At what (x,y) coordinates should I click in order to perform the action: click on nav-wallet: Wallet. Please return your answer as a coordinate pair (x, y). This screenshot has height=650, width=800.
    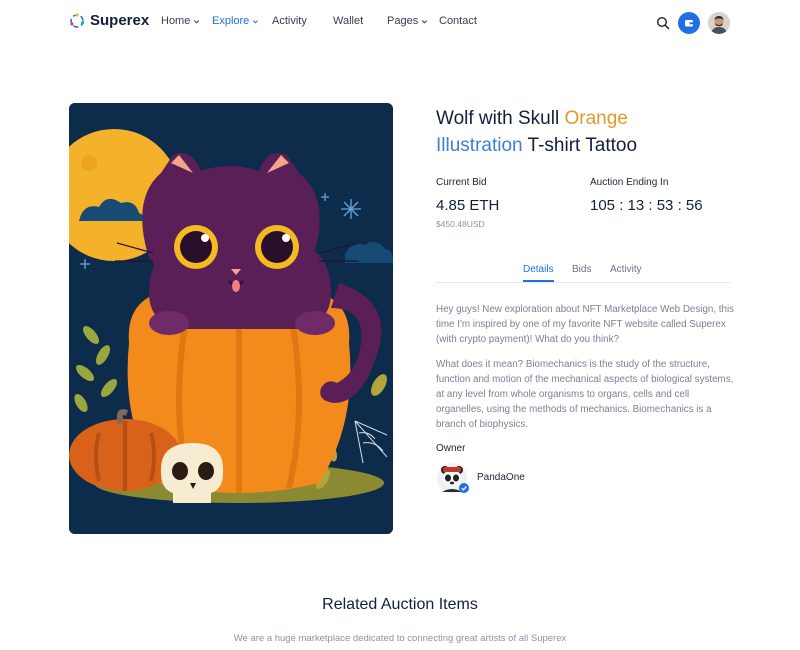
    Looking at the image, I should click on (360, 21).